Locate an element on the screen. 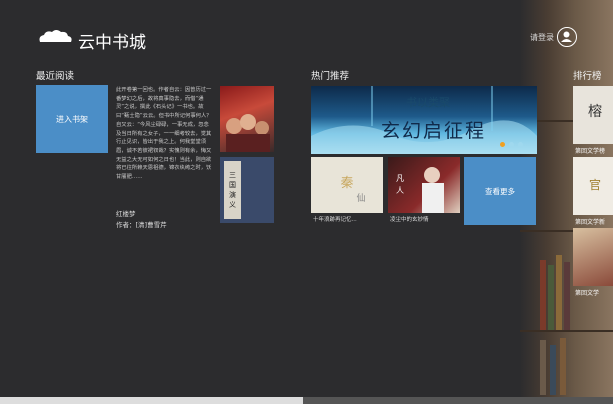 This screenshot has height=404, width=613. view-more-button: 查看更多 is located at coordinates (500, 191).